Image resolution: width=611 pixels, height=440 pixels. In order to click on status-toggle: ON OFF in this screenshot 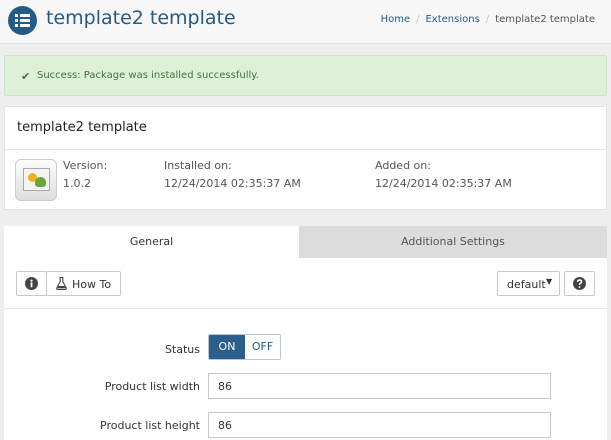, I will do `click(244, 347)`.